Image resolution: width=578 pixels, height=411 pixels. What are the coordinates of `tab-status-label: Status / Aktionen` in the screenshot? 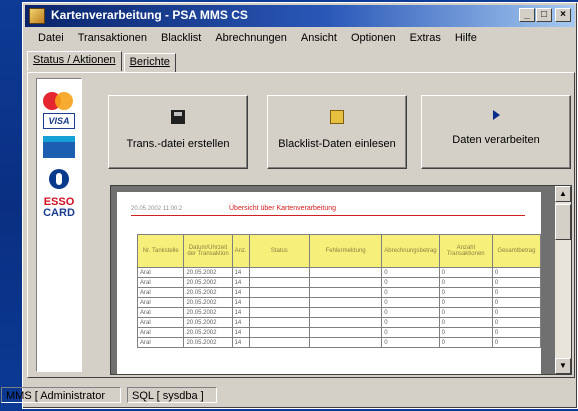 It's located at (74, 60).